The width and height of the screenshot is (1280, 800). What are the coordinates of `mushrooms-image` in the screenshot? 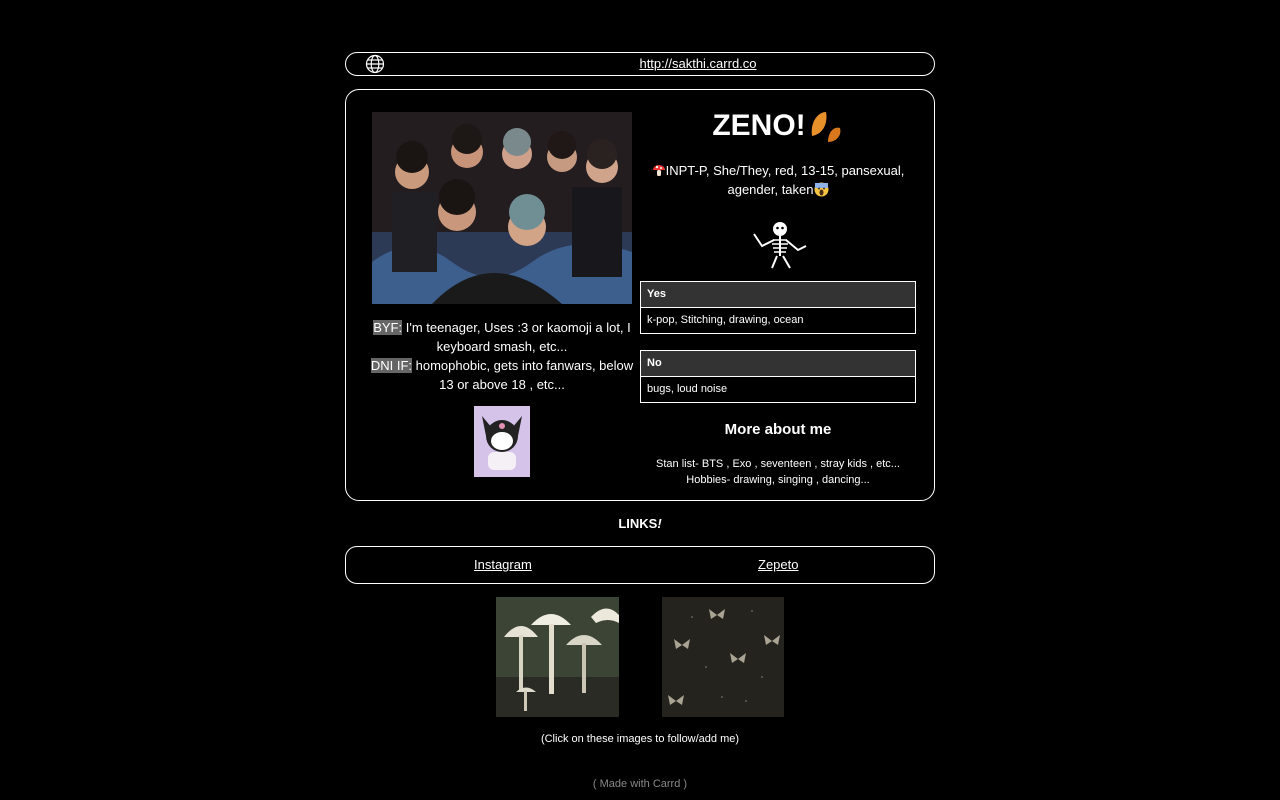 It's located at (557, 657).